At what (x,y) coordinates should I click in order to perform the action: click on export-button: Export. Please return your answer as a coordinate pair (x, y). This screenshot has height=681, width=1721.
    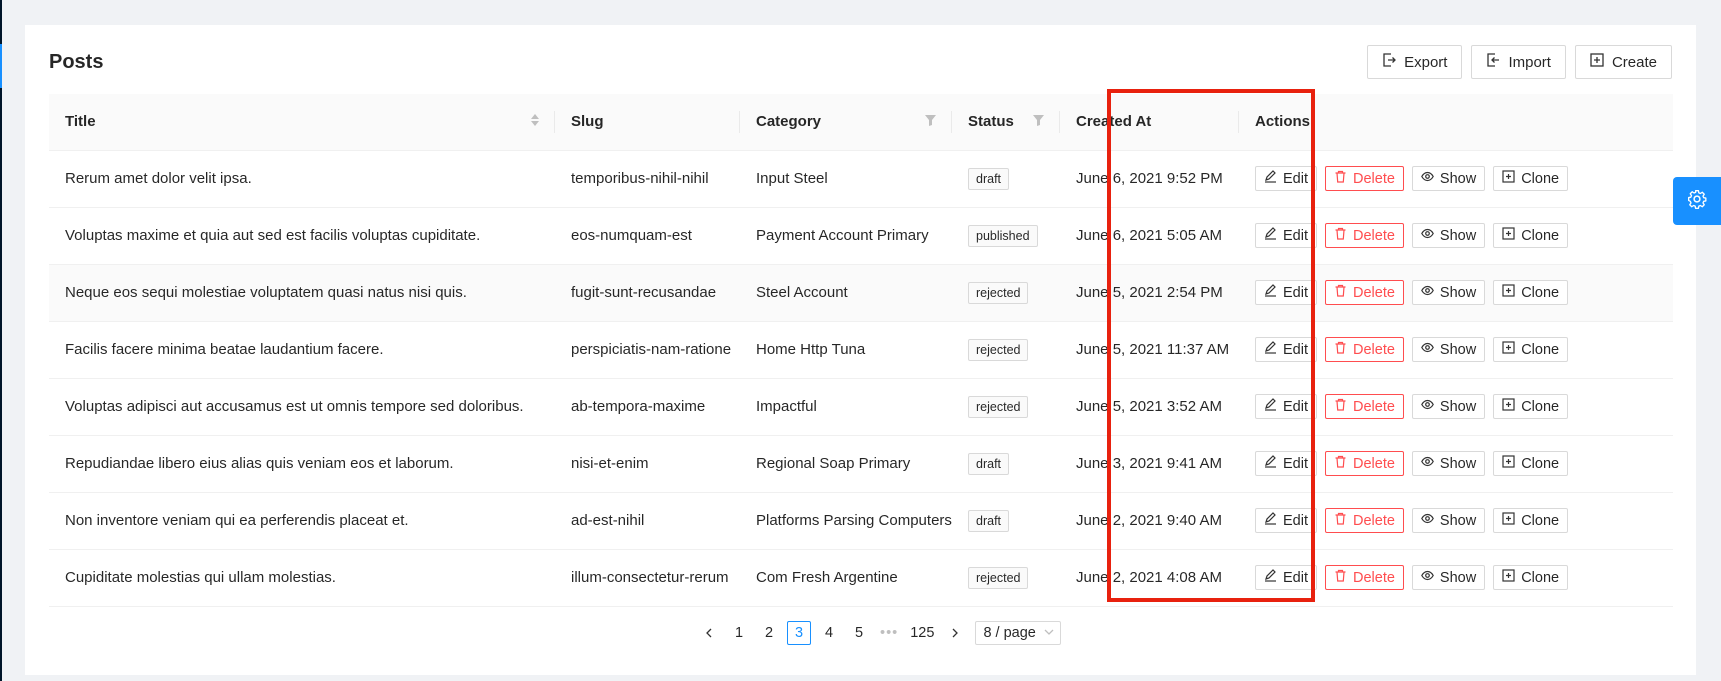
    Looking at the image, I should click on (1415, 62).